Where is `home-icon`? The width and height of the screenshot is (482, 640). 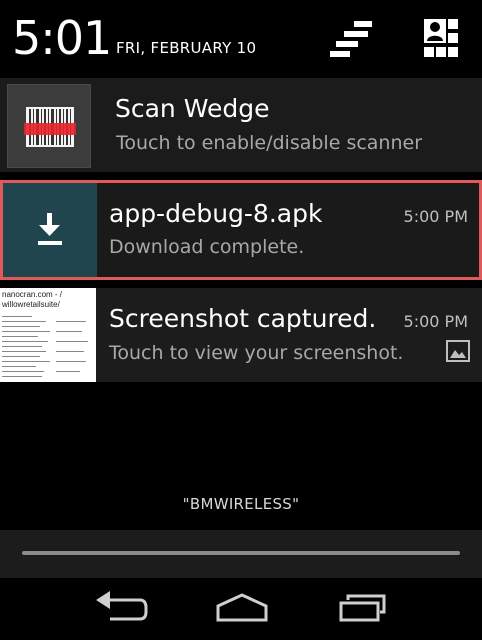 home-icon is located at coordinates (242, 607).